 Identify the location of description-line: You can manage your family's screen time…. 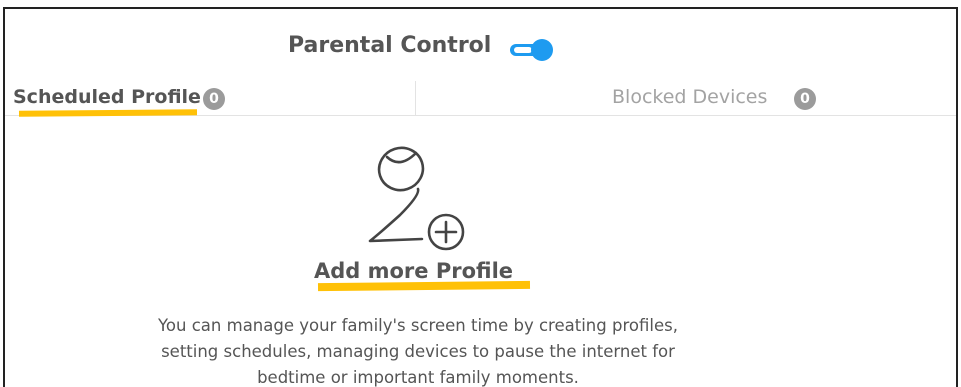
(418, 325).